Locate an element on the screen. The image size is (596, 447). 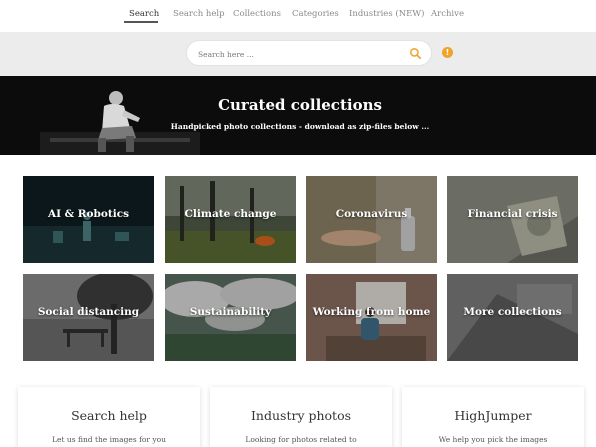
hero-photo-man-with-phone is located at coordinates (120, 115).